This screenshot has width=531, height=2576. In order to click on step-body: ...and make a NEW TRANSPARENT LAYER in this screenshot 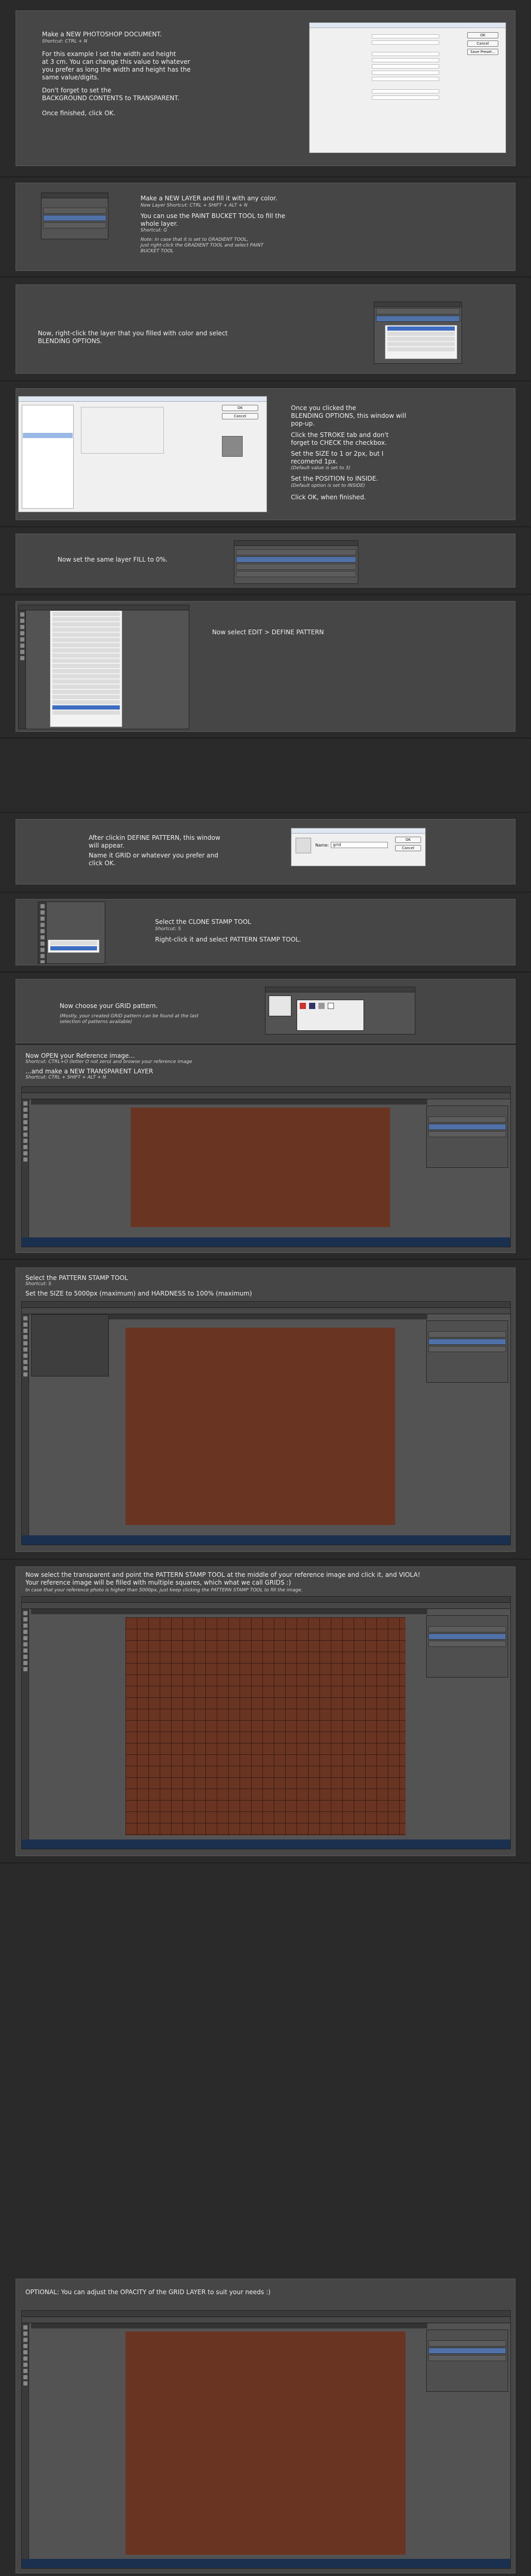, I will do `click(89, 1071)`.